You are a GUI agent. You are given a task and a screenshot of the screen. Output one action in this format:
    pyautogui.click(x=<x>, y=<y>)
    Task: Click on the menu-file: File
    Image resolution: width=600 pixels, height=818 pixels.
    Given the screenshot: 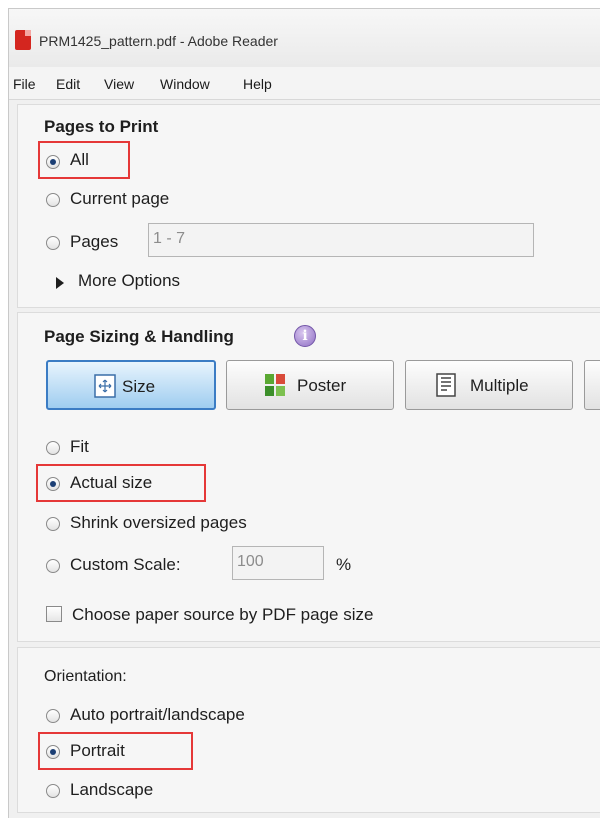 What is the action you would take?
    pyautogui.click(x=24, y=84)
    